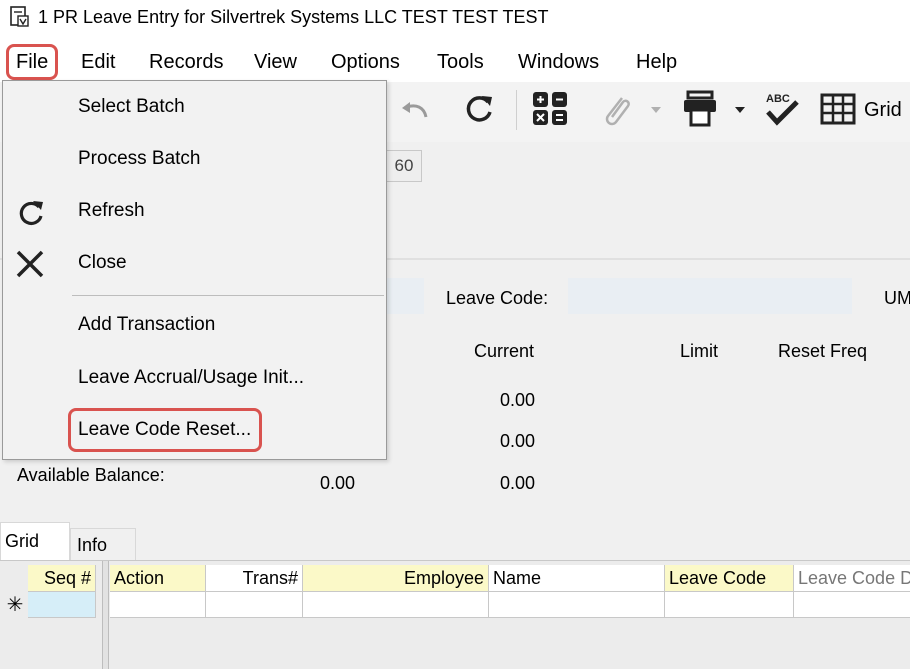  Describe the element at coordinates (699, 351) in the screenshot. I see `limit-header: Limit` at that location.